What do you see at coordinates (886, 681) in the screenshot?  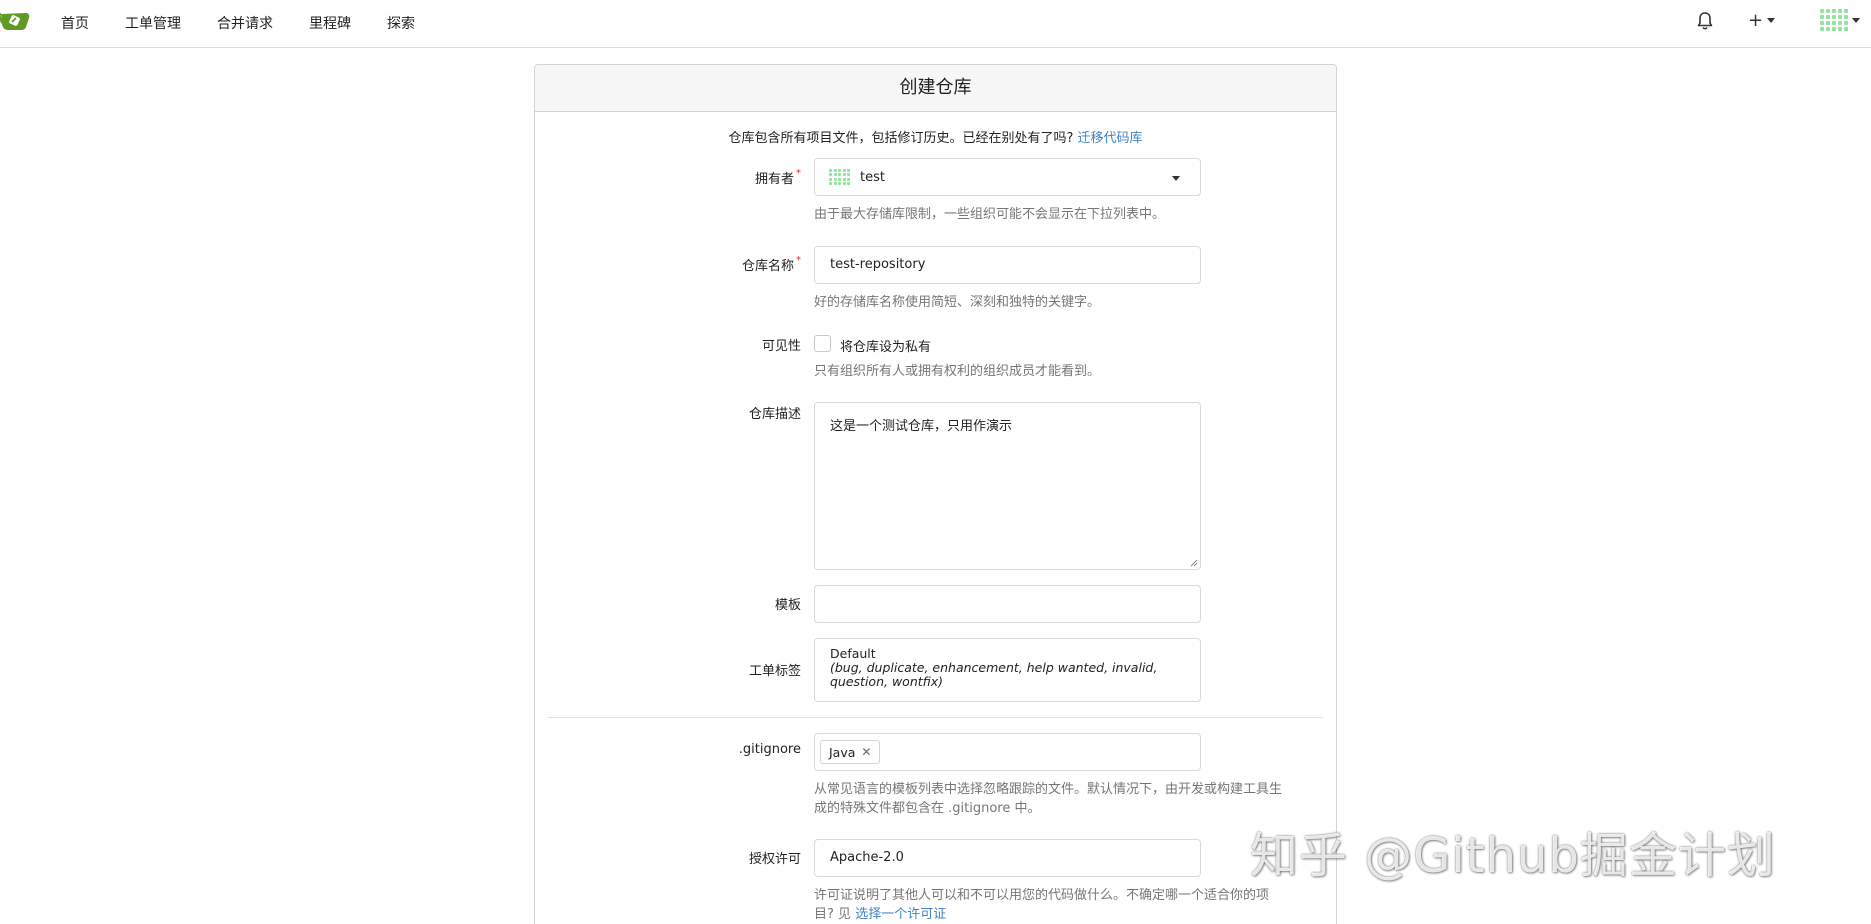 I see `issue-labels-desc: question, wontfix)` at bounding box center [886, 681].